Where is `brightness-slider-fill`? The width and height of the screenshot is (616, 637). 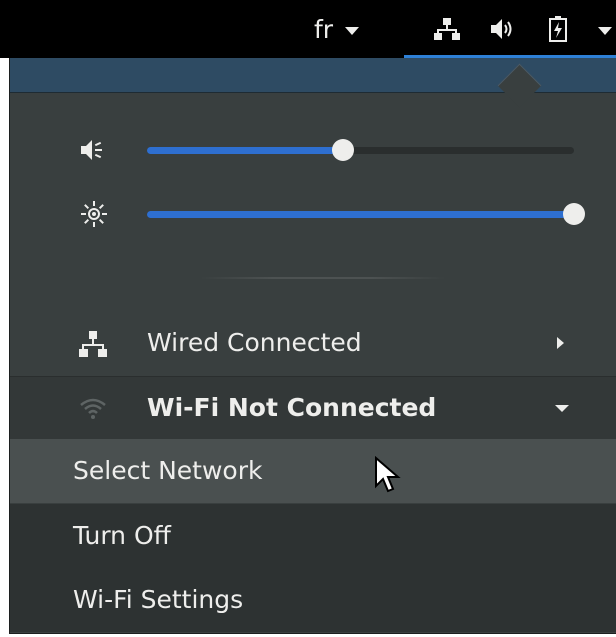 brightness-slider-fill is located at coordinates (360, 214).